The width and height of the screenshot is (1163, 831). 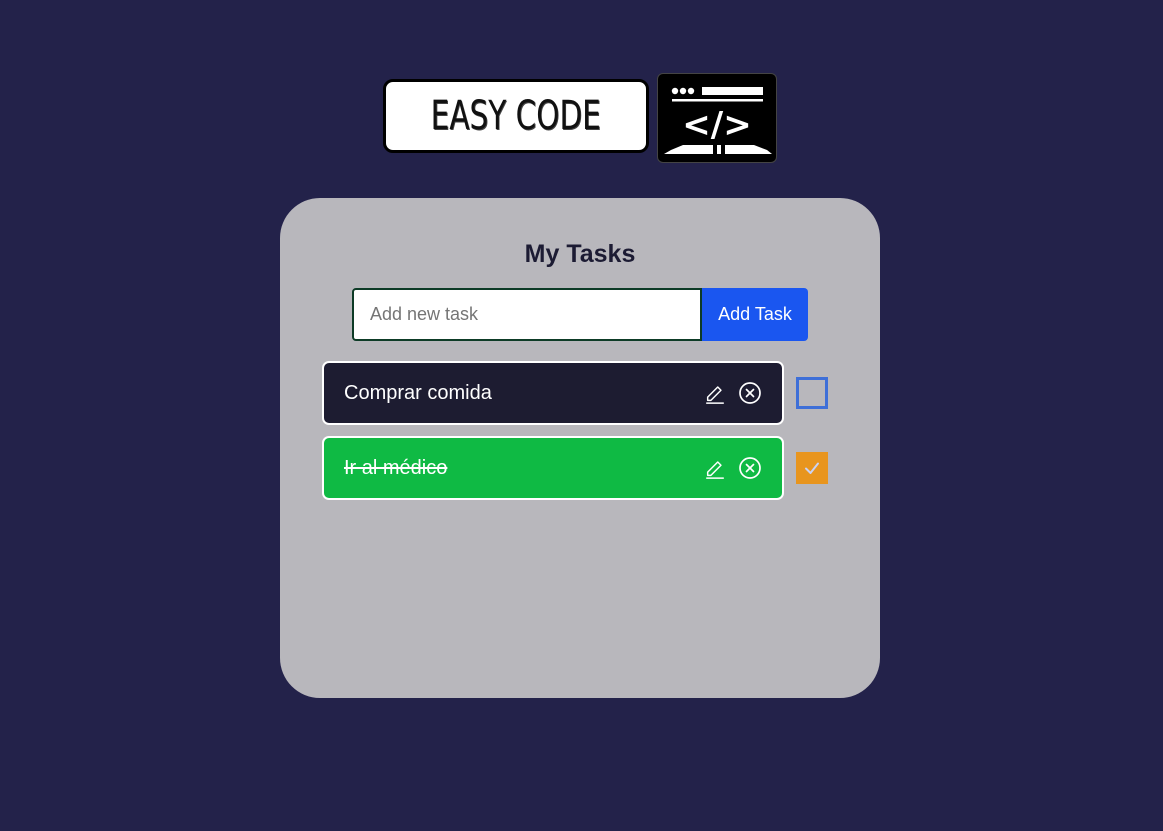 I want to click on code-glyph: </>, so click(x=716, y=125).